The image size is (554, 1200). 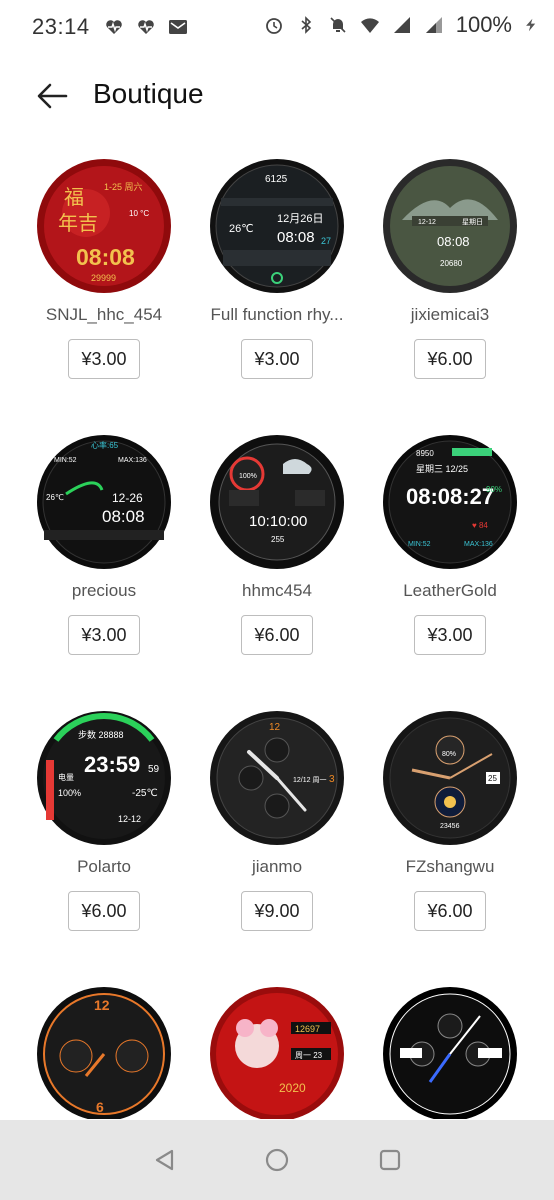 What do you see at coordinates (369, 25) in the screenshot?
I see `wifi-icon` at bounding box center [369, 25].